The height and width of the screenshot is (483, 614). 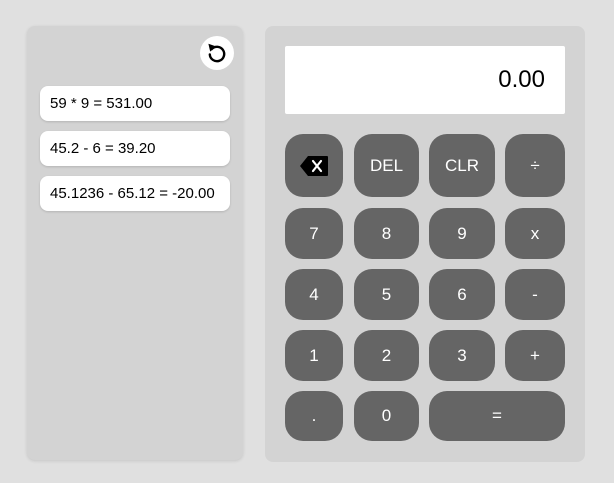 What do you see at coordinates (314, 233) in the screenshot?
I see `digit-7-button: 7` at bounding box center [314, 233].